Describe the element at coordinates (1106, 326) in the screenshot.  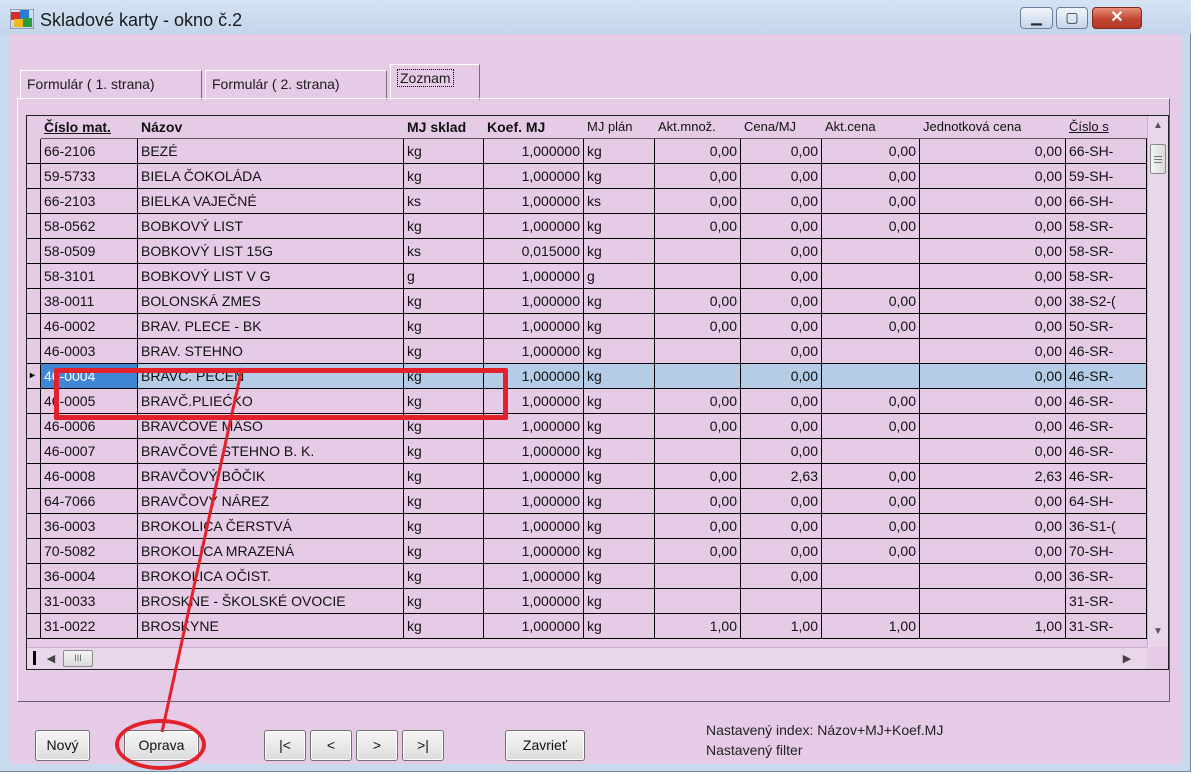
I see `cell-cislo-s: 50-SR-` at that location.